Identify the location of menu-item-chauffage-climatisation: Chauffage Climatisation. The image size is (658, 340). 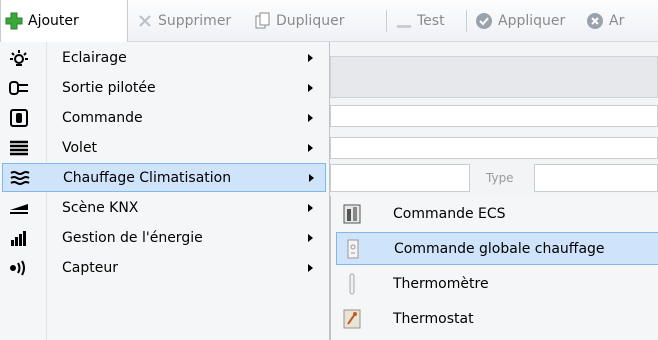
(164, 177).